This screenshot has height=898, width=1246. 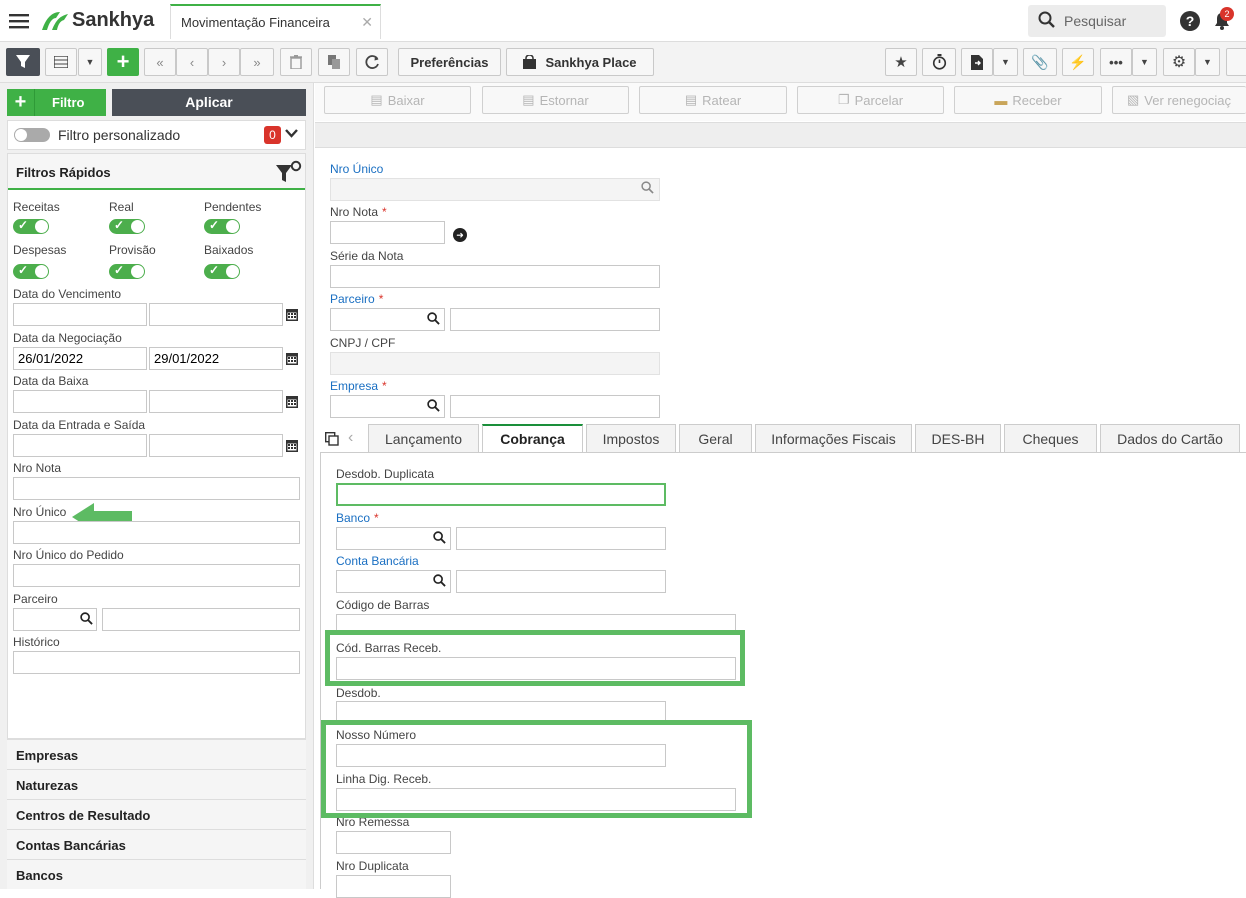 I want to click on tabs-scroll-left-icon: ‹, so click(x=350, y=438).